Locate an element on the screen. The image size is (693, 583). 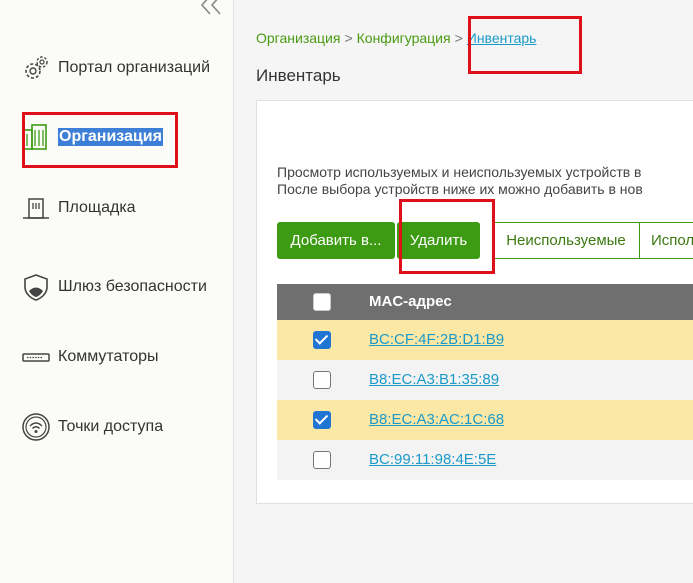
sidebar-item-organization: Организация is located at coordinates (91, 137).